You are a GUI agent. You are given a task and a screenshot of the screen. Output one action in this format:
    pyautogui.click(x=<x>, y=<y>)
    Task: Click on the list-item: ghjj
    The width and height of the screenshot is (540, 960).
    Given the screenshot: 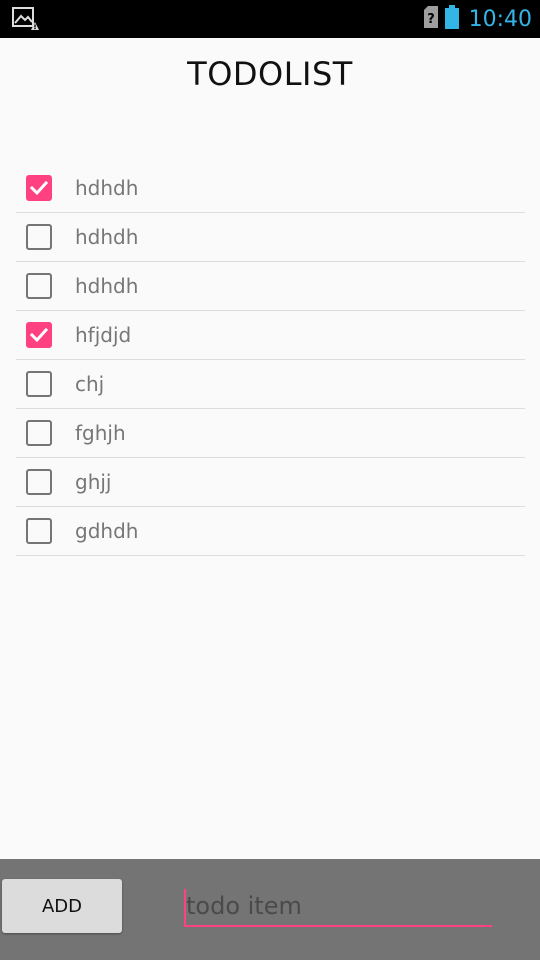 What is the action you would take?
    pyautogui.click(x=270, y=482)
    